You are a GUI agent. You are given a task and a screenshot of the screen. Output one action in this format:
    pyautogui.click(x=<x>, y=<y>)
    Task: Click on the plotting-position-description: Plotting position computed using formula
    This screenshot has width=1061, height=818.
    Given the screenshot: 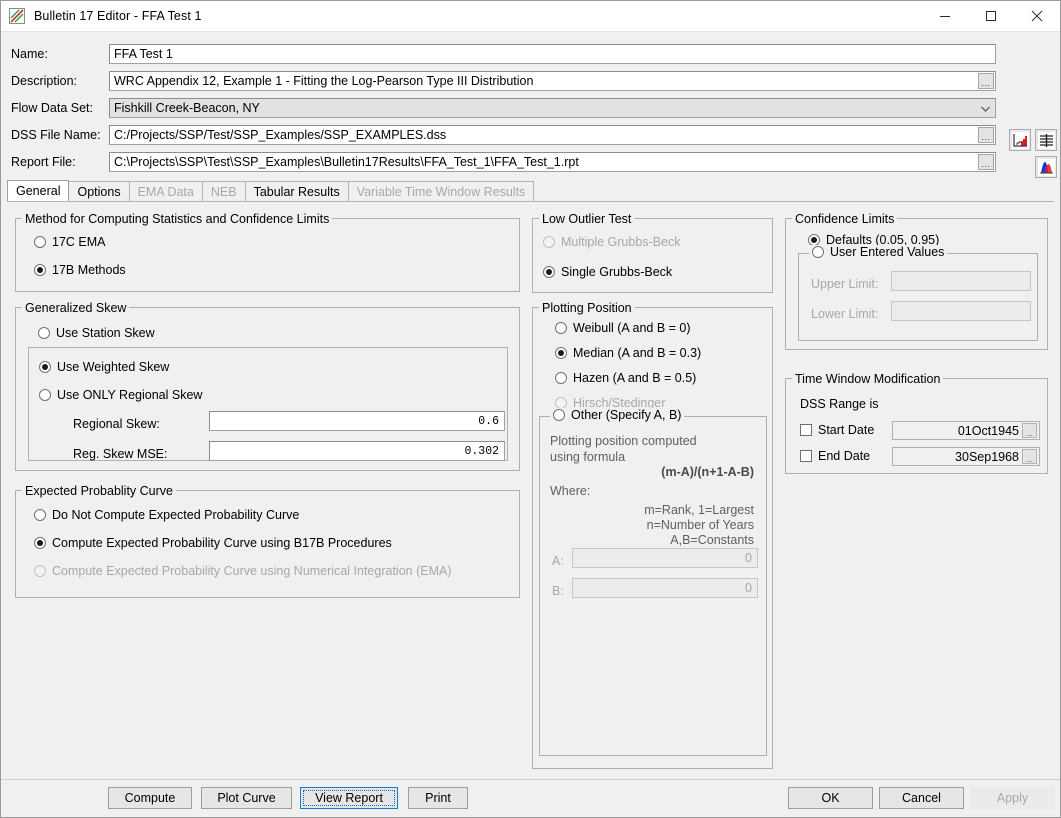 What is the action you would take?
    pyautogui.click(x=623, y=449)
    